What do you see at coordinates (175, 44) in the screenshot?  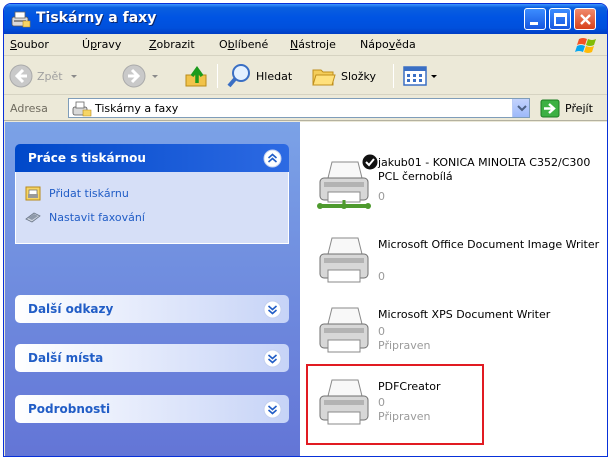 I see `menu-view-post: obrazit` at bounding box center [175, 44].